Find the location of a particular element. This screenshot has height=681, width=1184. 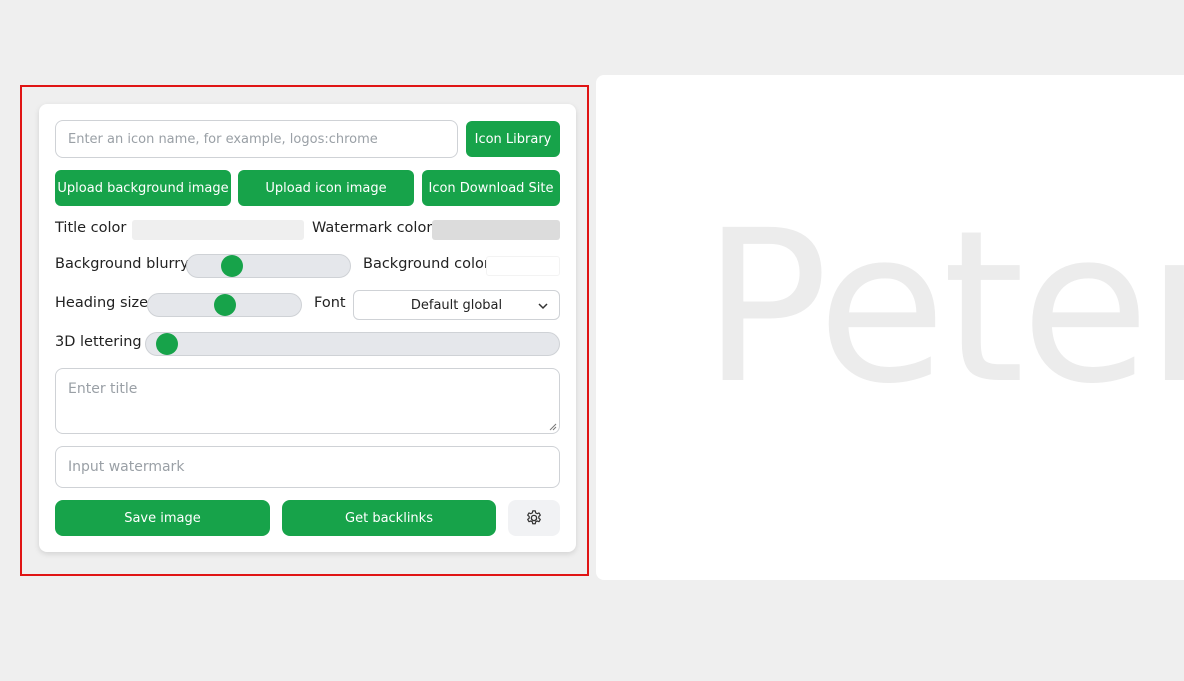

title-textarea: Enter title is located at coordinates (307, 401).